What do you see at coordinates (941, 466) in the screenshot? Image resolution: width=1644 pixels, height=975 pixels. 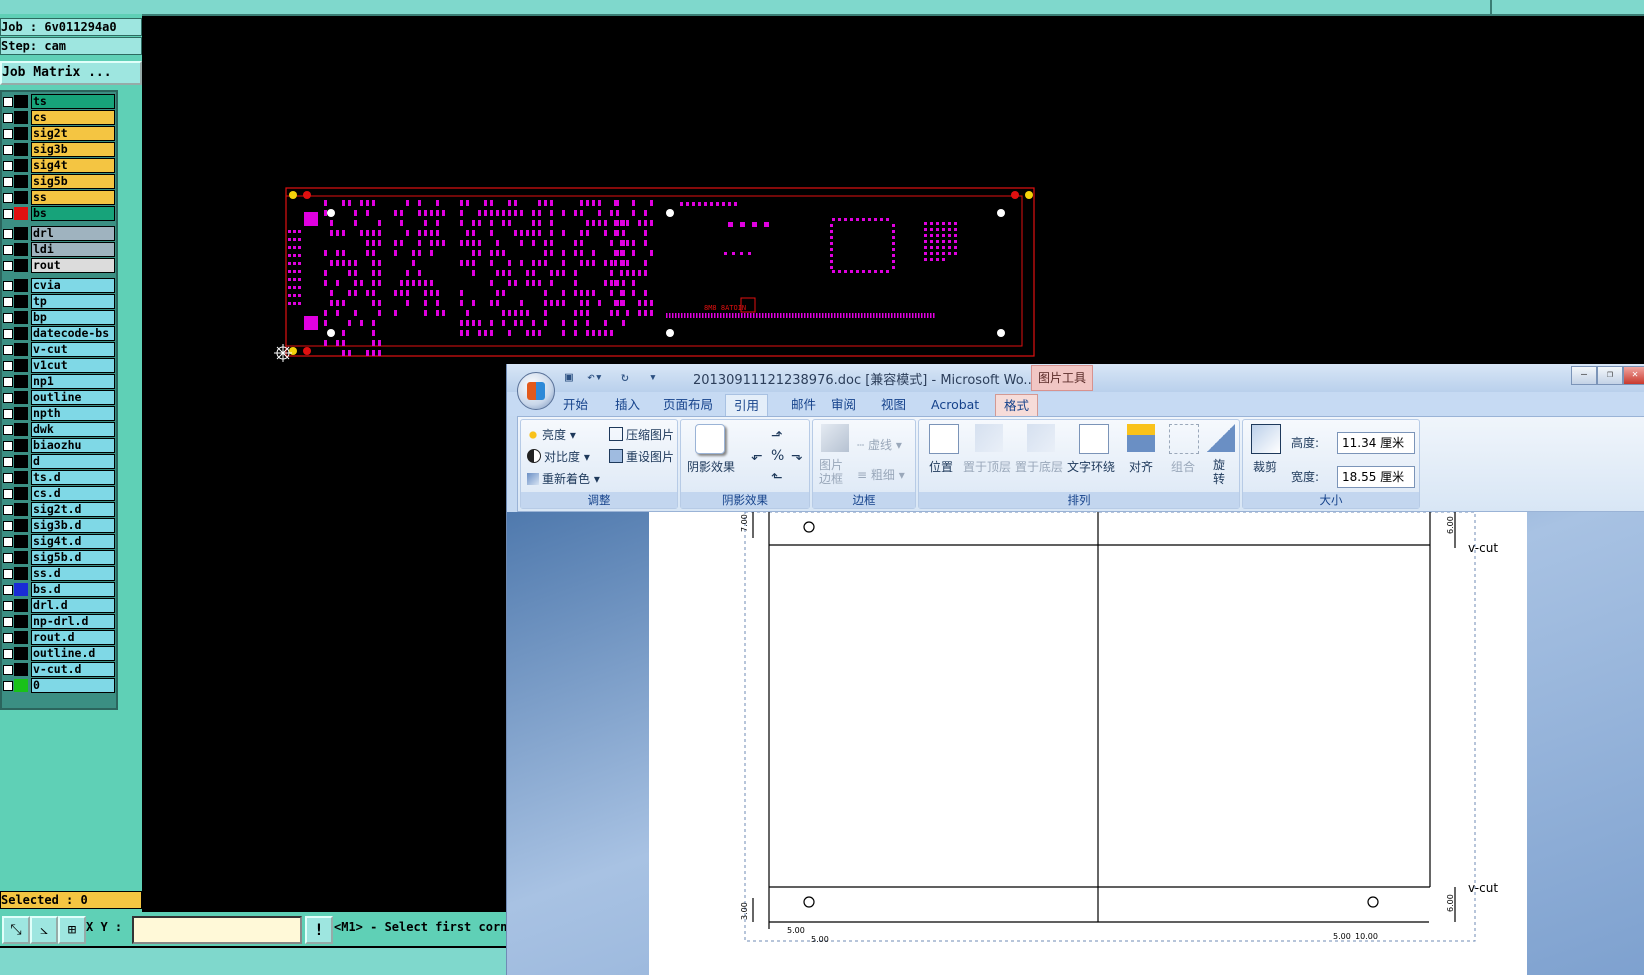 I see `position-label: 位置` at bounding box center [941, 466].